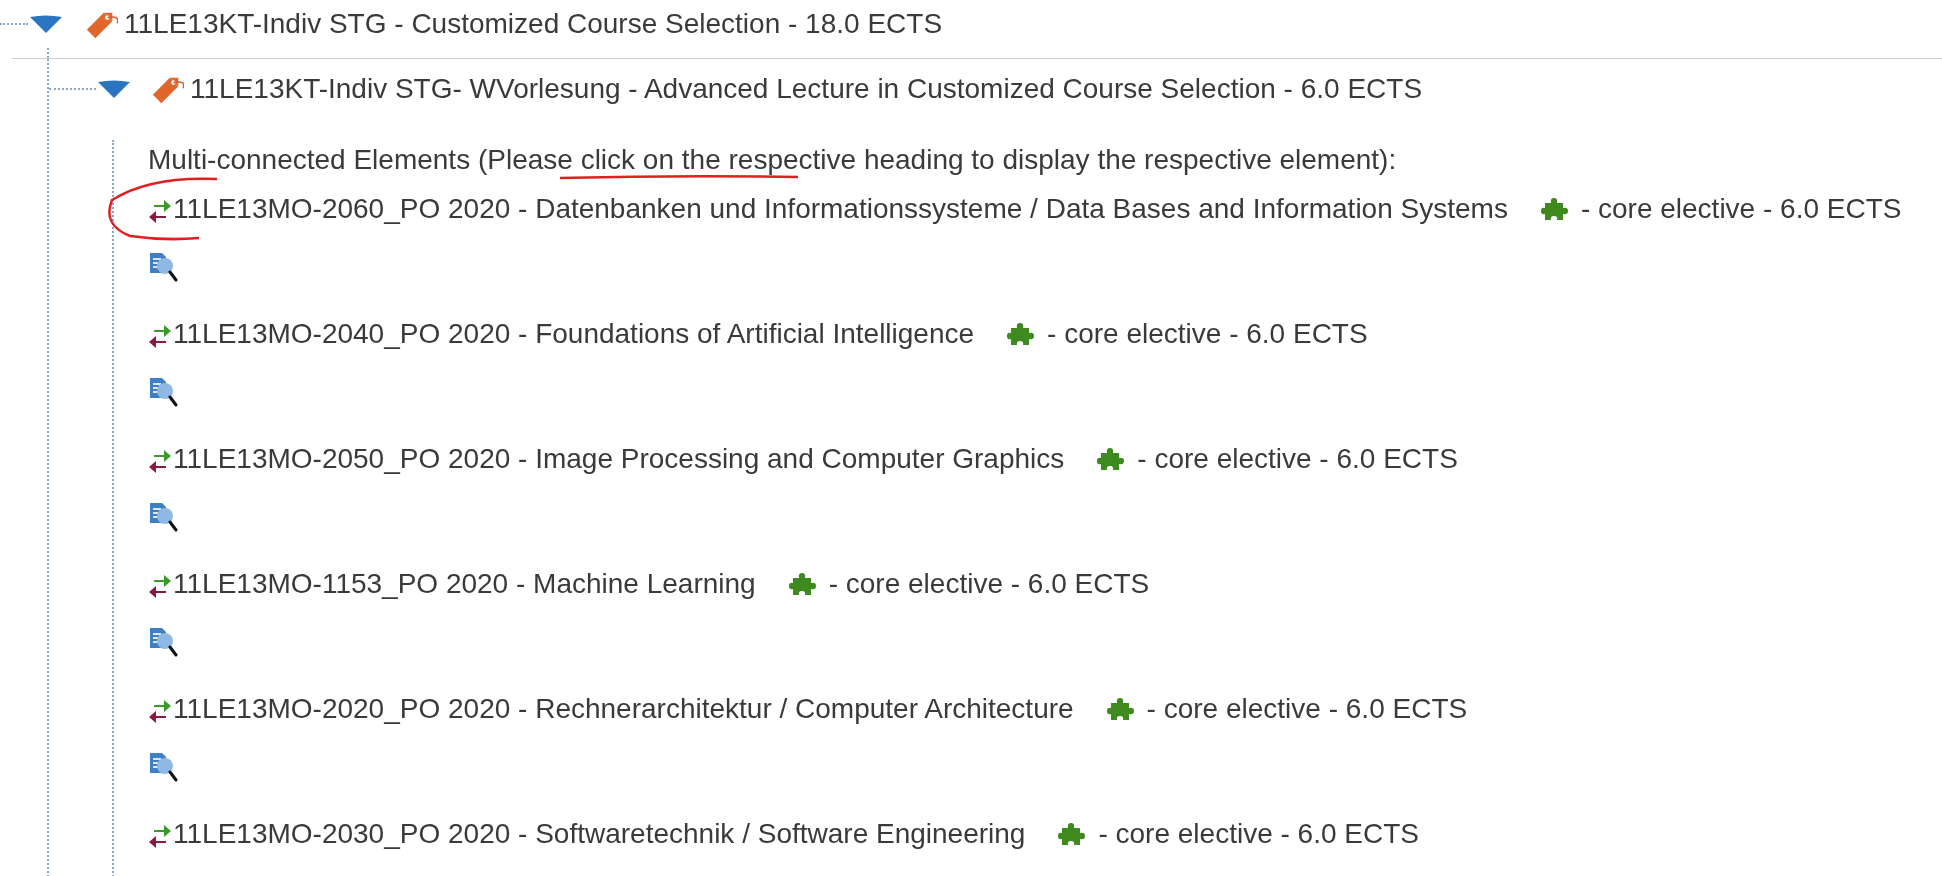  What do you see at coordinates (574, 334) in the screenshot?
I see `element-title-link: 11LE13MO-2040_PO 2020 - Foundations of Artificial Intelligence` at bounding box center [574, 334].